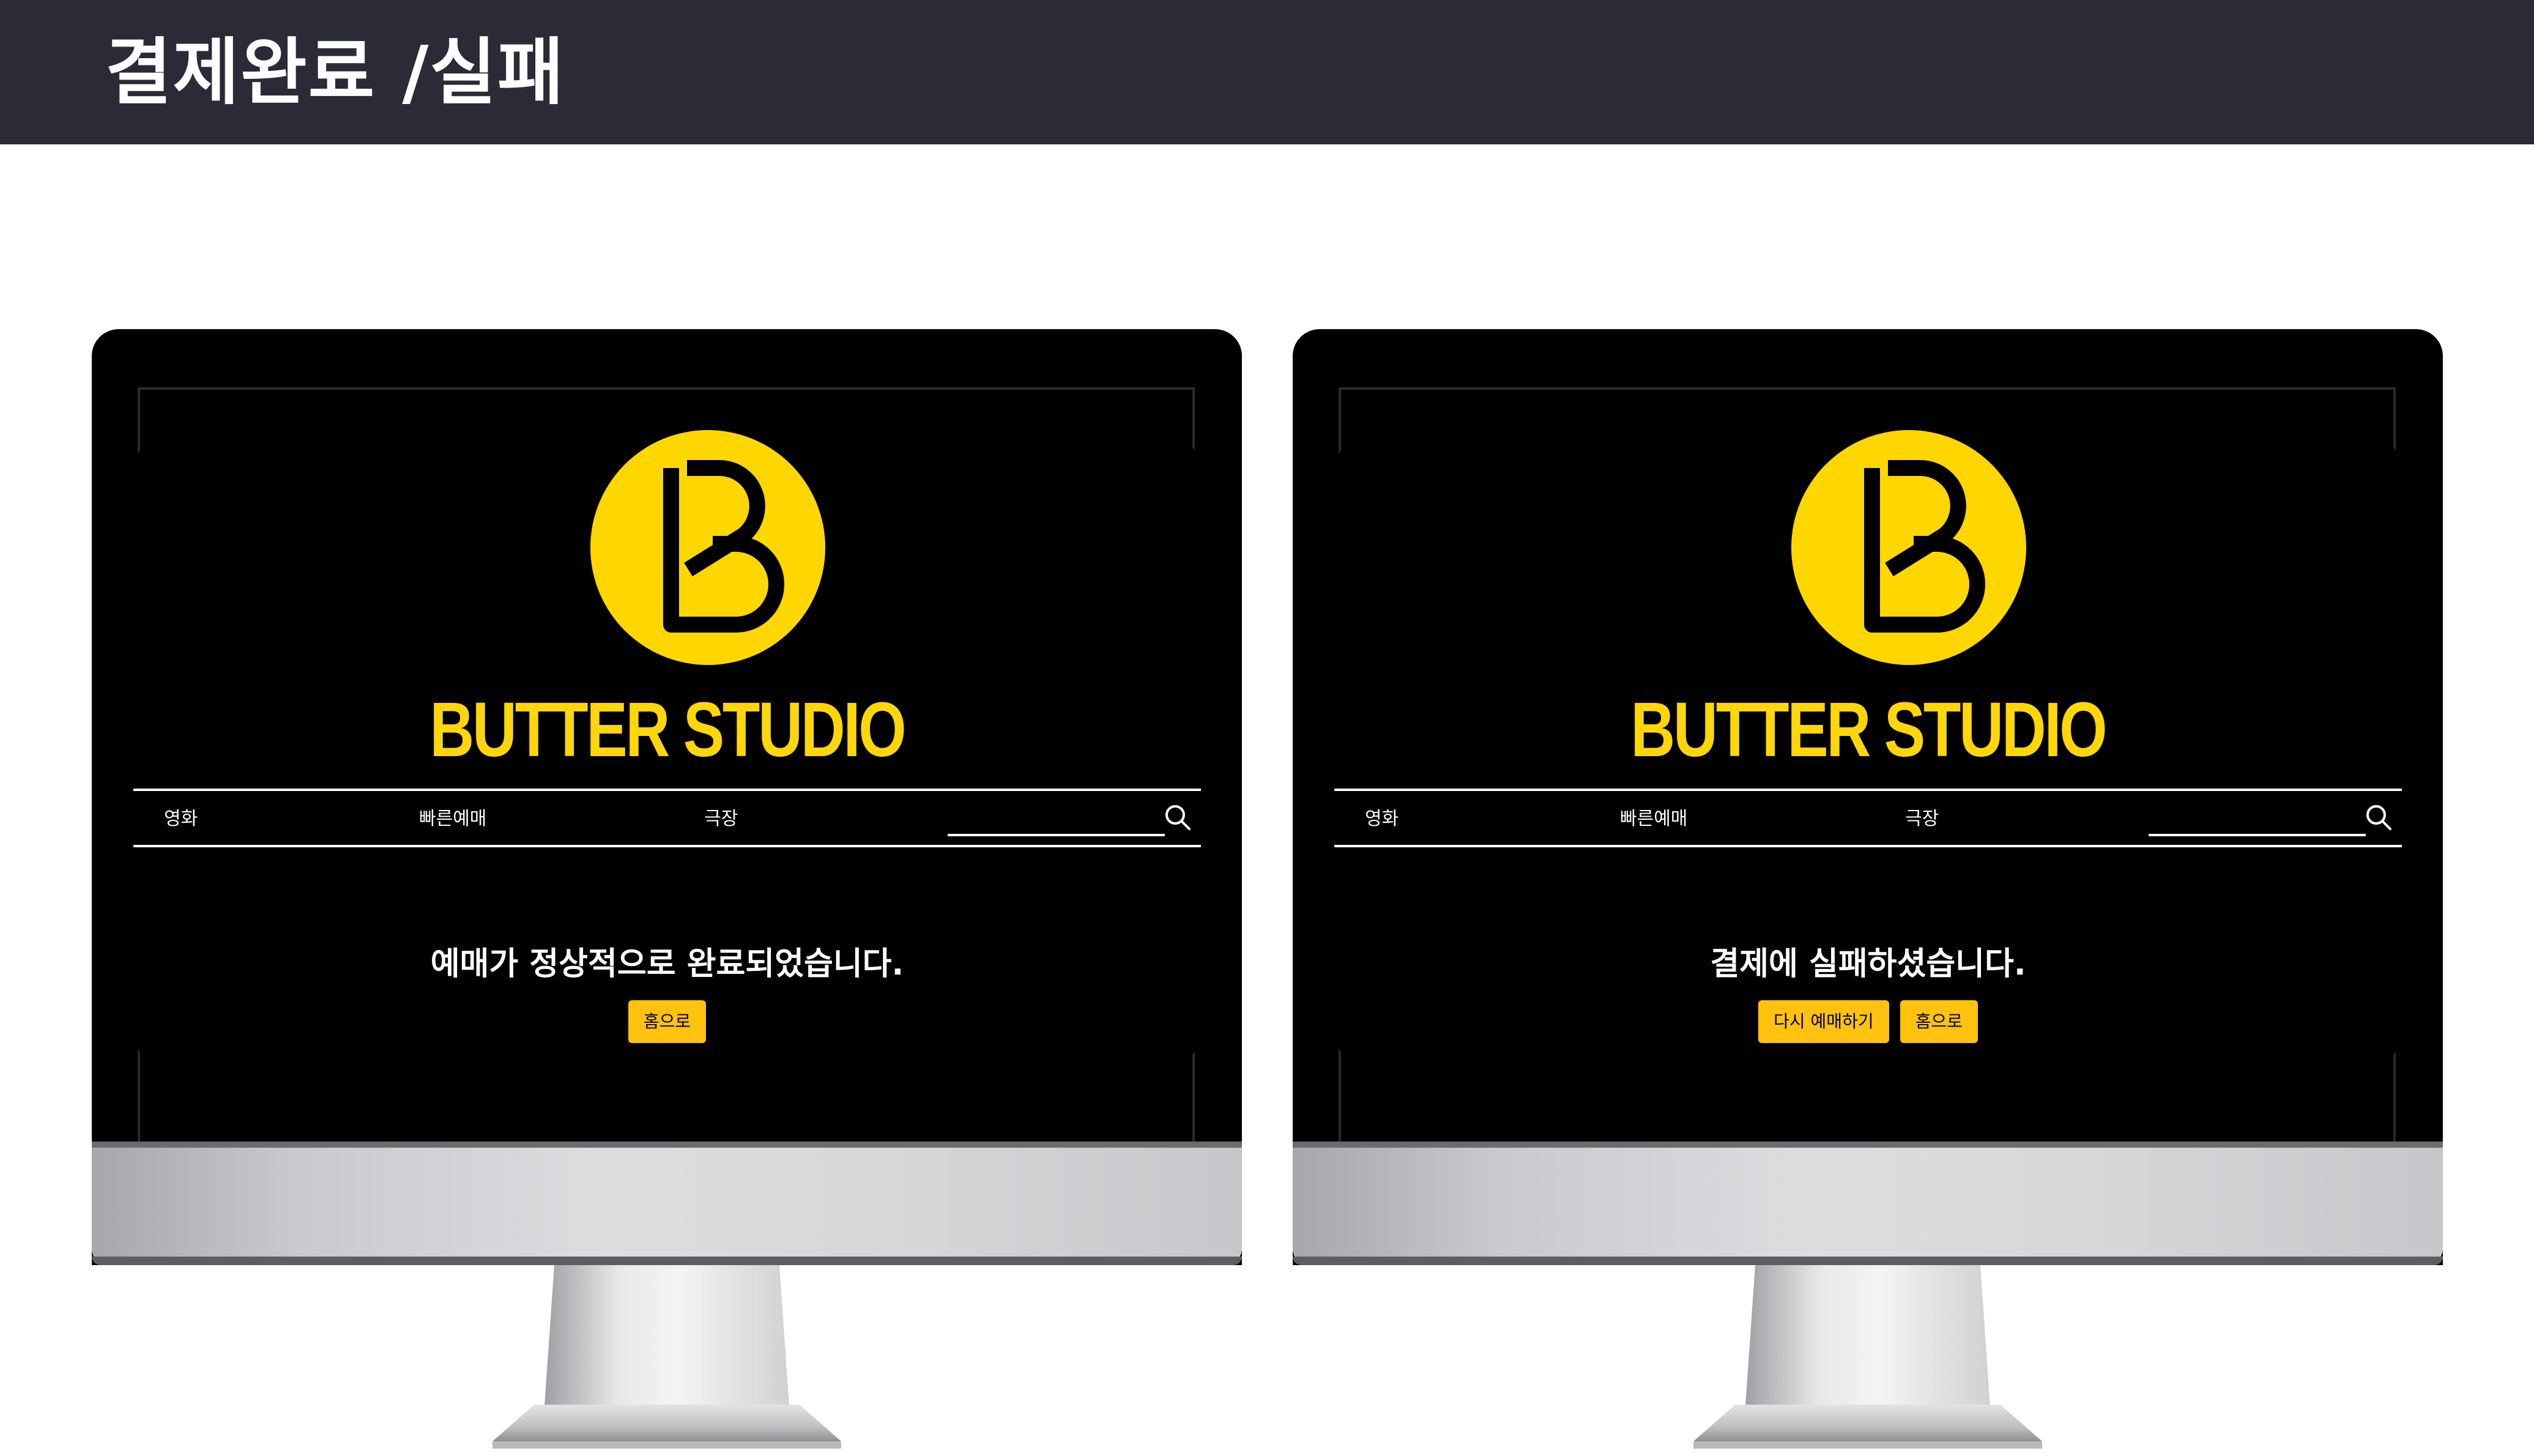 The image size is (2534, 1456). I want to click on page-header: 결제완료 /실패, so click(1267, 72).